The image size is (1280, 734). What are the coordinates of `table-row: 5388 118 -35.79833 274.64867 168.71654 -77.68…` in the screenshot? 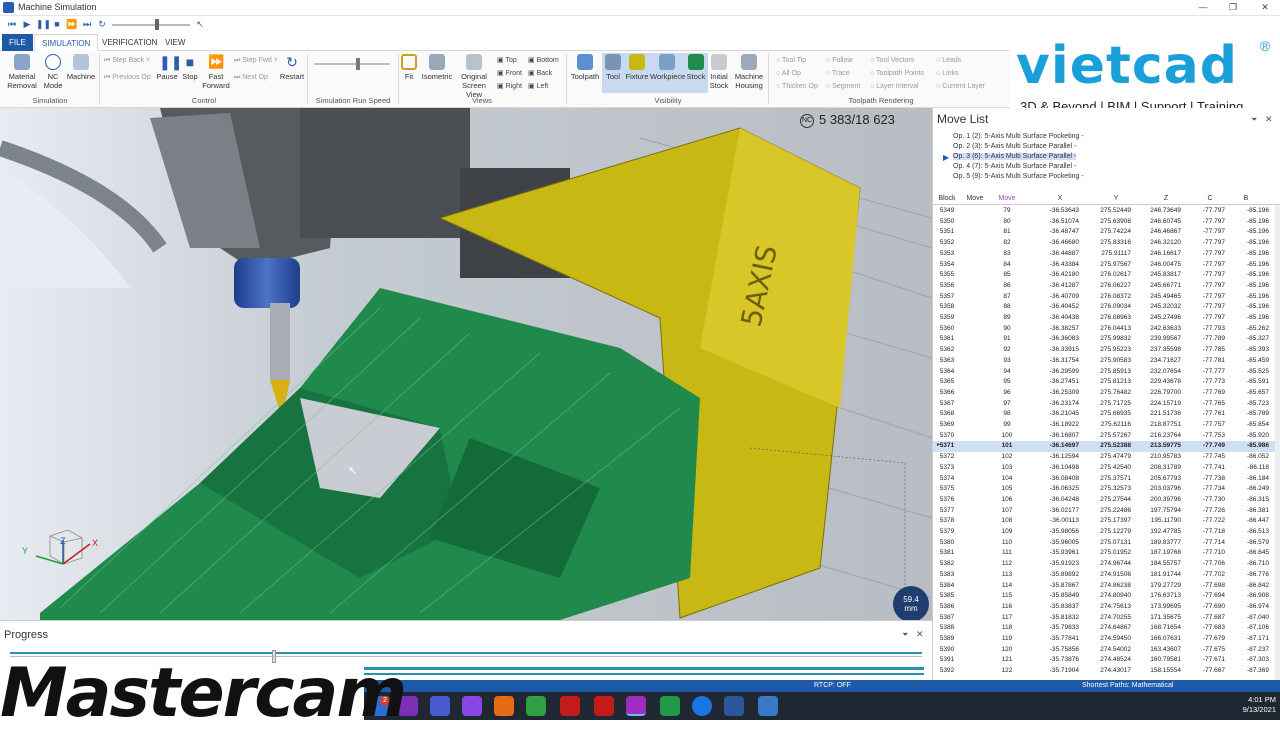 It's located at (1106, 628).